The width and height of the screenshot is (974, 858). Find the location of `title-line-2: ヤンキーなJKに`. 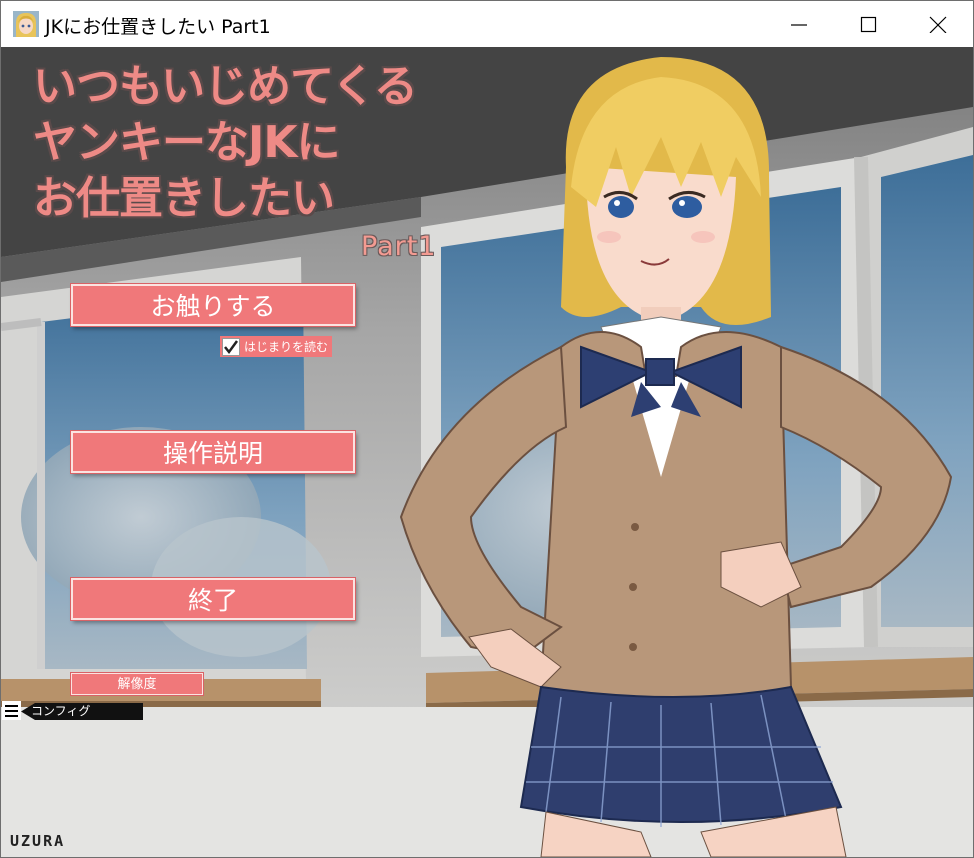

title-line-2: ヤンキーなJKに is located at coordinates (186, 142).